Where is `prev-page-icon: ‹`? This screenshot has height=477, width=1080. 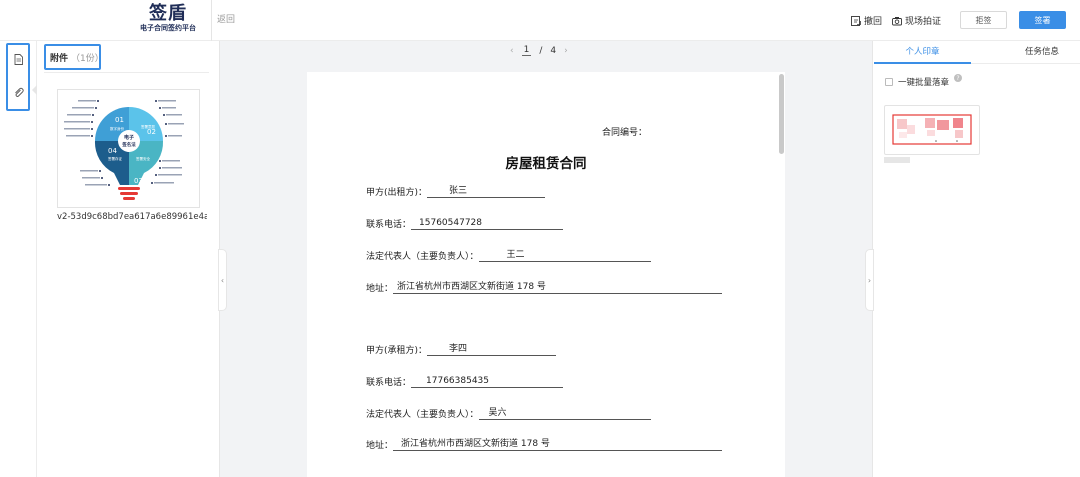 prev-page-icon: ‹ is located at coordinates (512, 51).